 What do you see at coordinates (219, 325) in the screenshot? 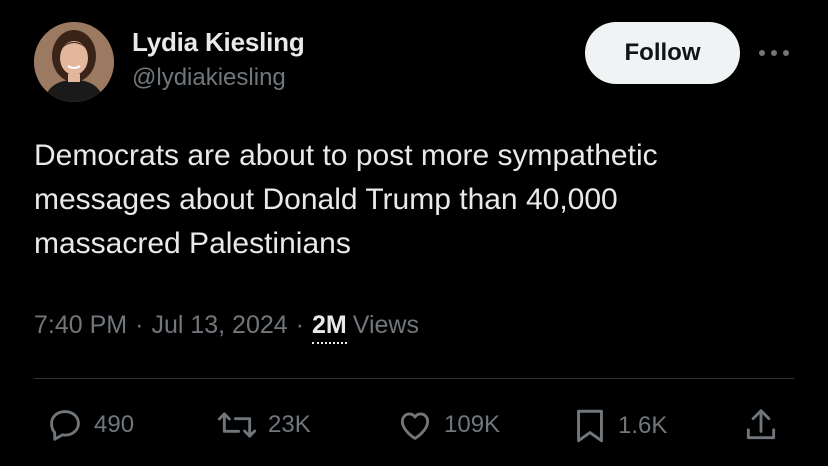
I see `tweet-date: Jul 13, 2024` at bounding box center [219, 325].